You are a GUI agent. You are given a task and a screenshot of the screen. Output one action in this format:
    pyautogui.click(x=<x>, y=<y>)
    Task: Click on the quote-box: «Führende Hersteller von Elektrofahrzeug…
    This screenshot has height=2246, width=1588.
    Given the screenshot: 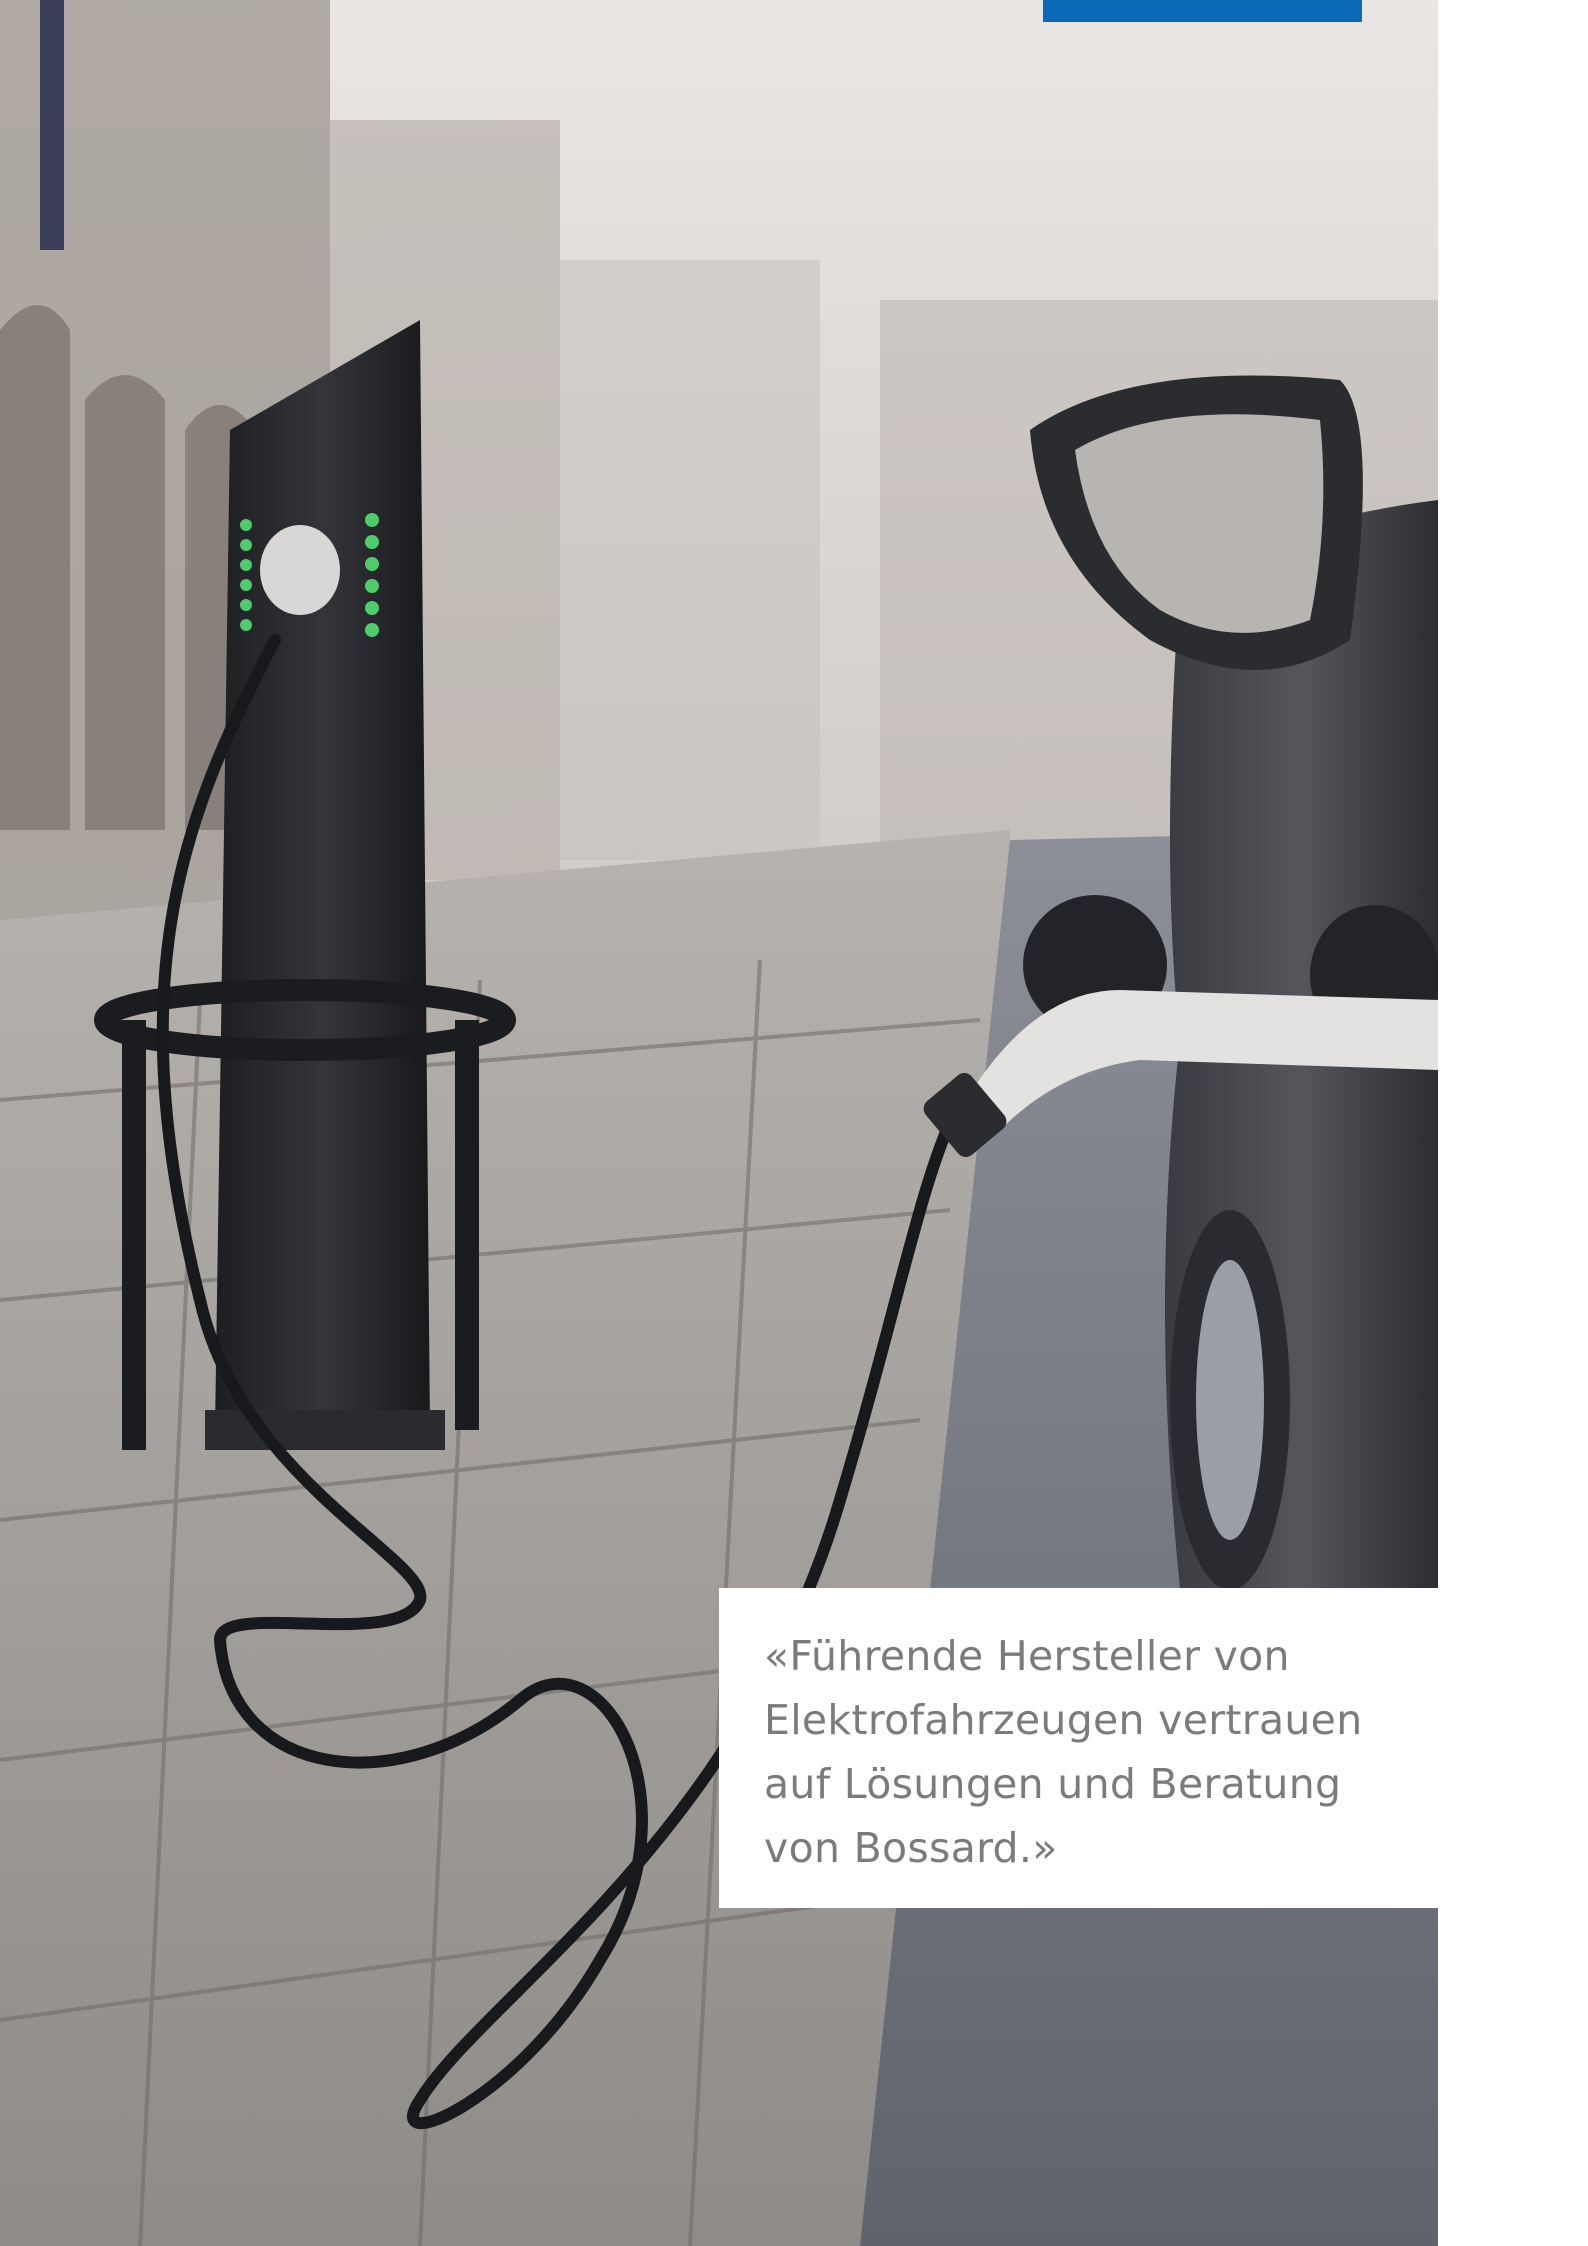 What is the action you would take?
    pyautogui.click(x=1078, y=1748)
    